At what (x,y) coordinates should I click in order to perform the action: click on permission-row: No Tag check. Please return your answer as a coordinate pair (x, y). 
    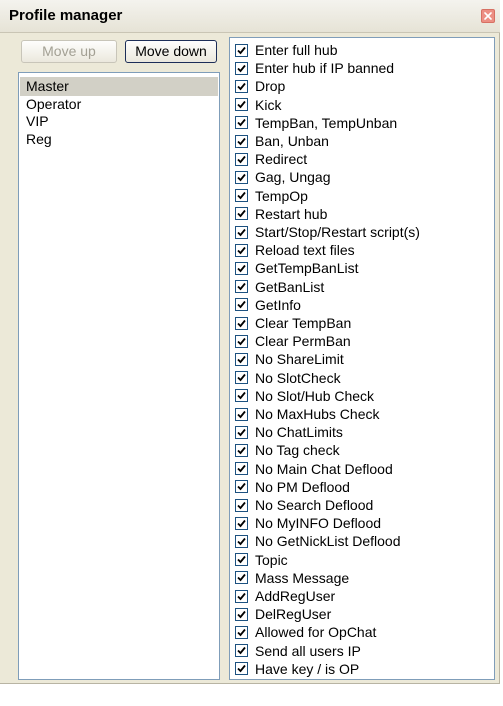
    Looking at the image, I should click on (287, 450).